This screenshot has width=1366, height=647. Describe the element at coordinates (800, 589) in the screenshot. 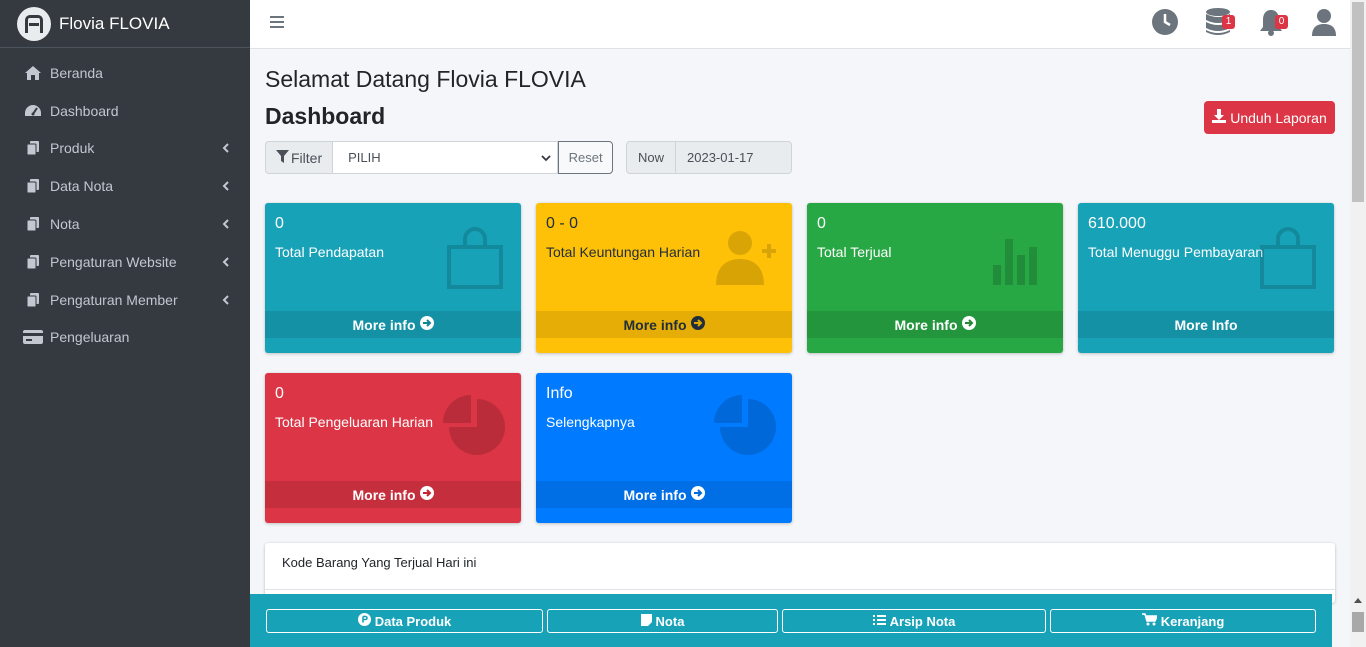

I see `card-divider` at that location.